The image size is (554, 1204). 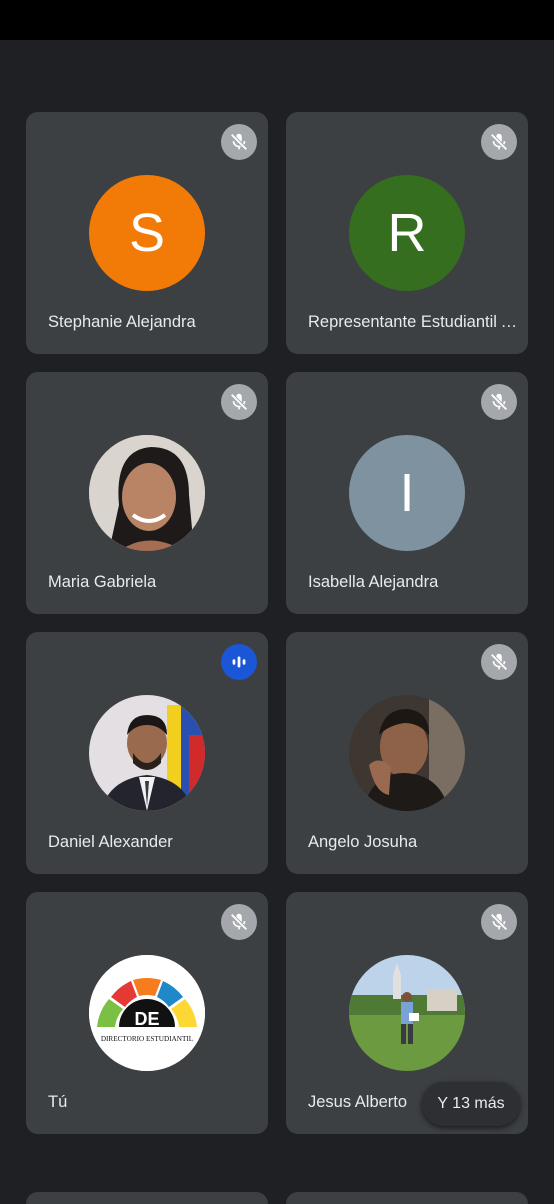 I want to click on avatar-initial: I, so click(x=407, y=493).